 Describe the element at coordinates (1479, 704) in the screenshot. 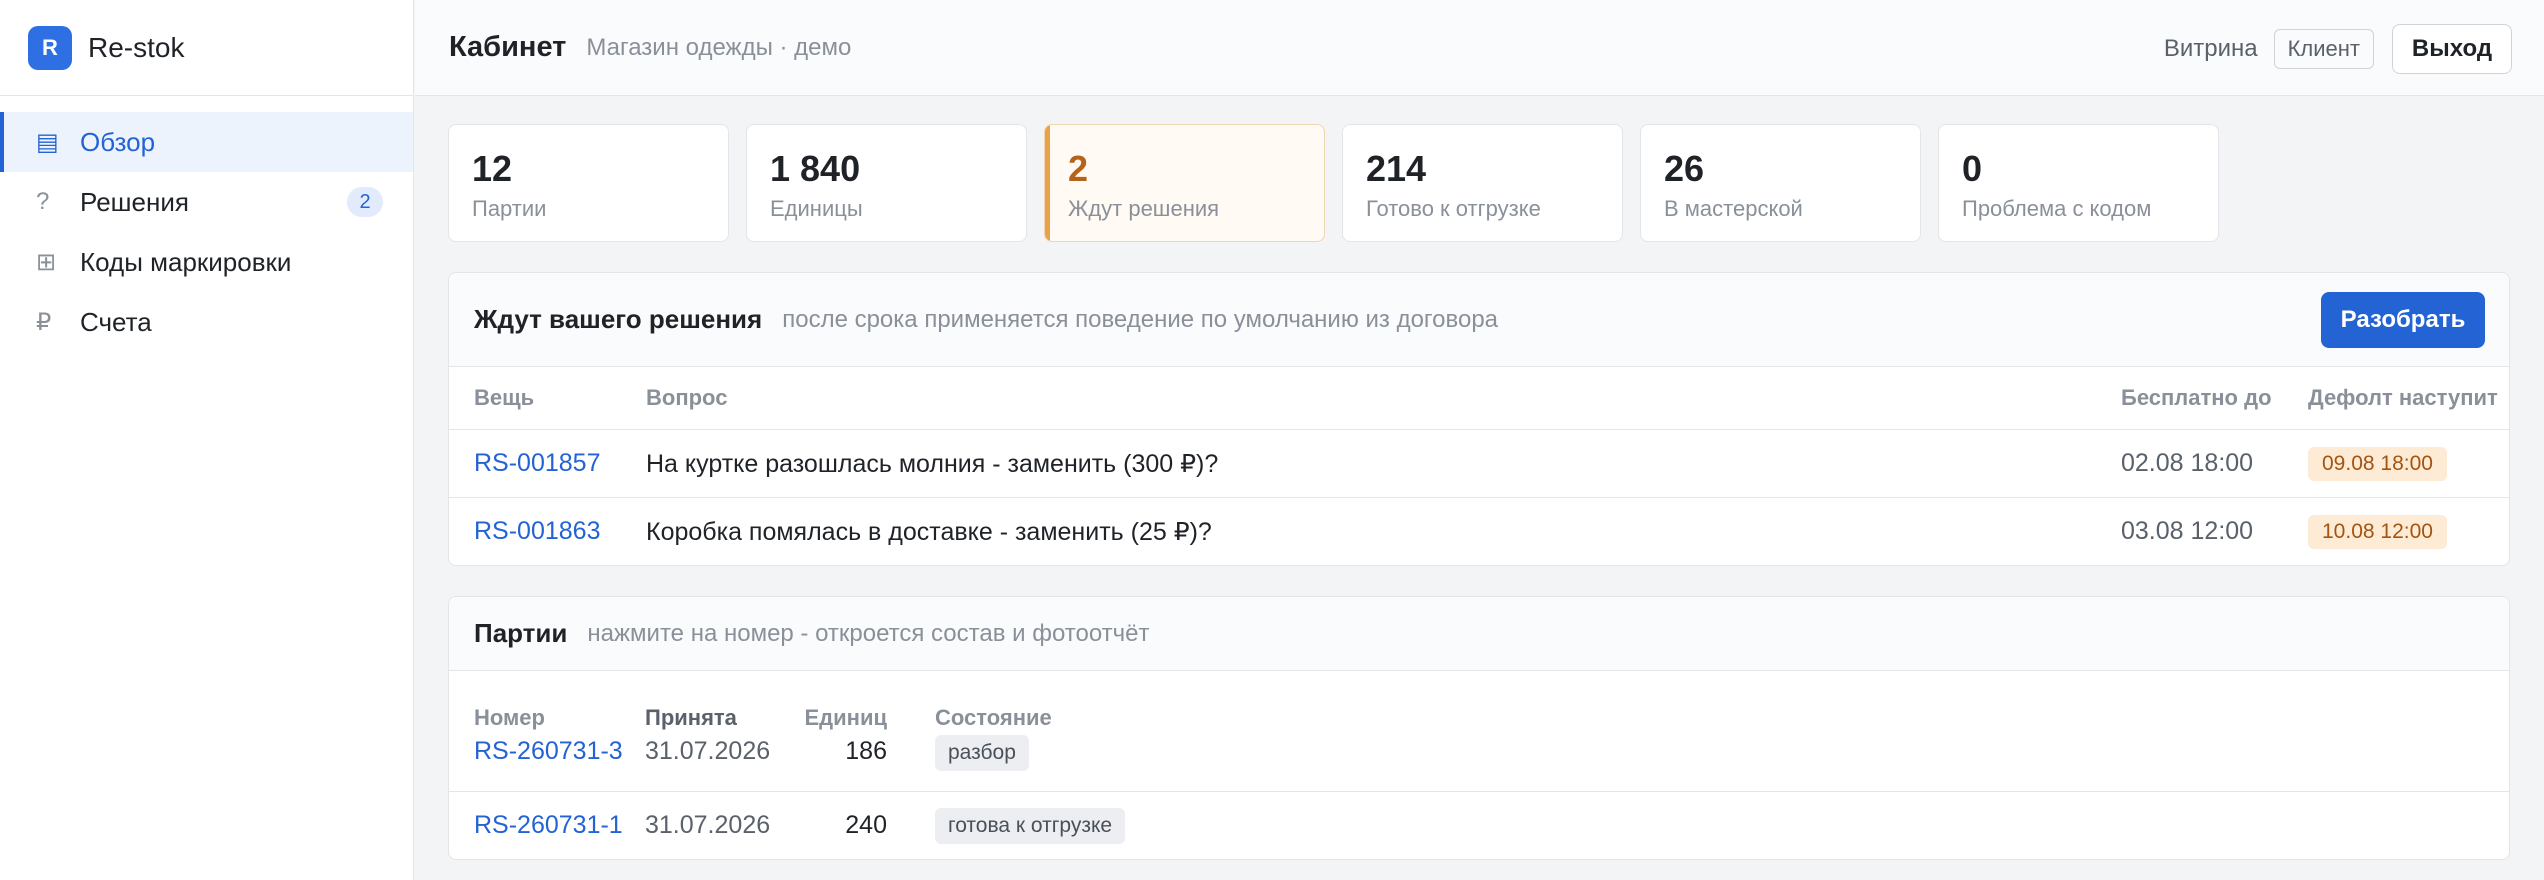

I see `parties-table-header: Номер Принята Единиц Состояние` at that location.